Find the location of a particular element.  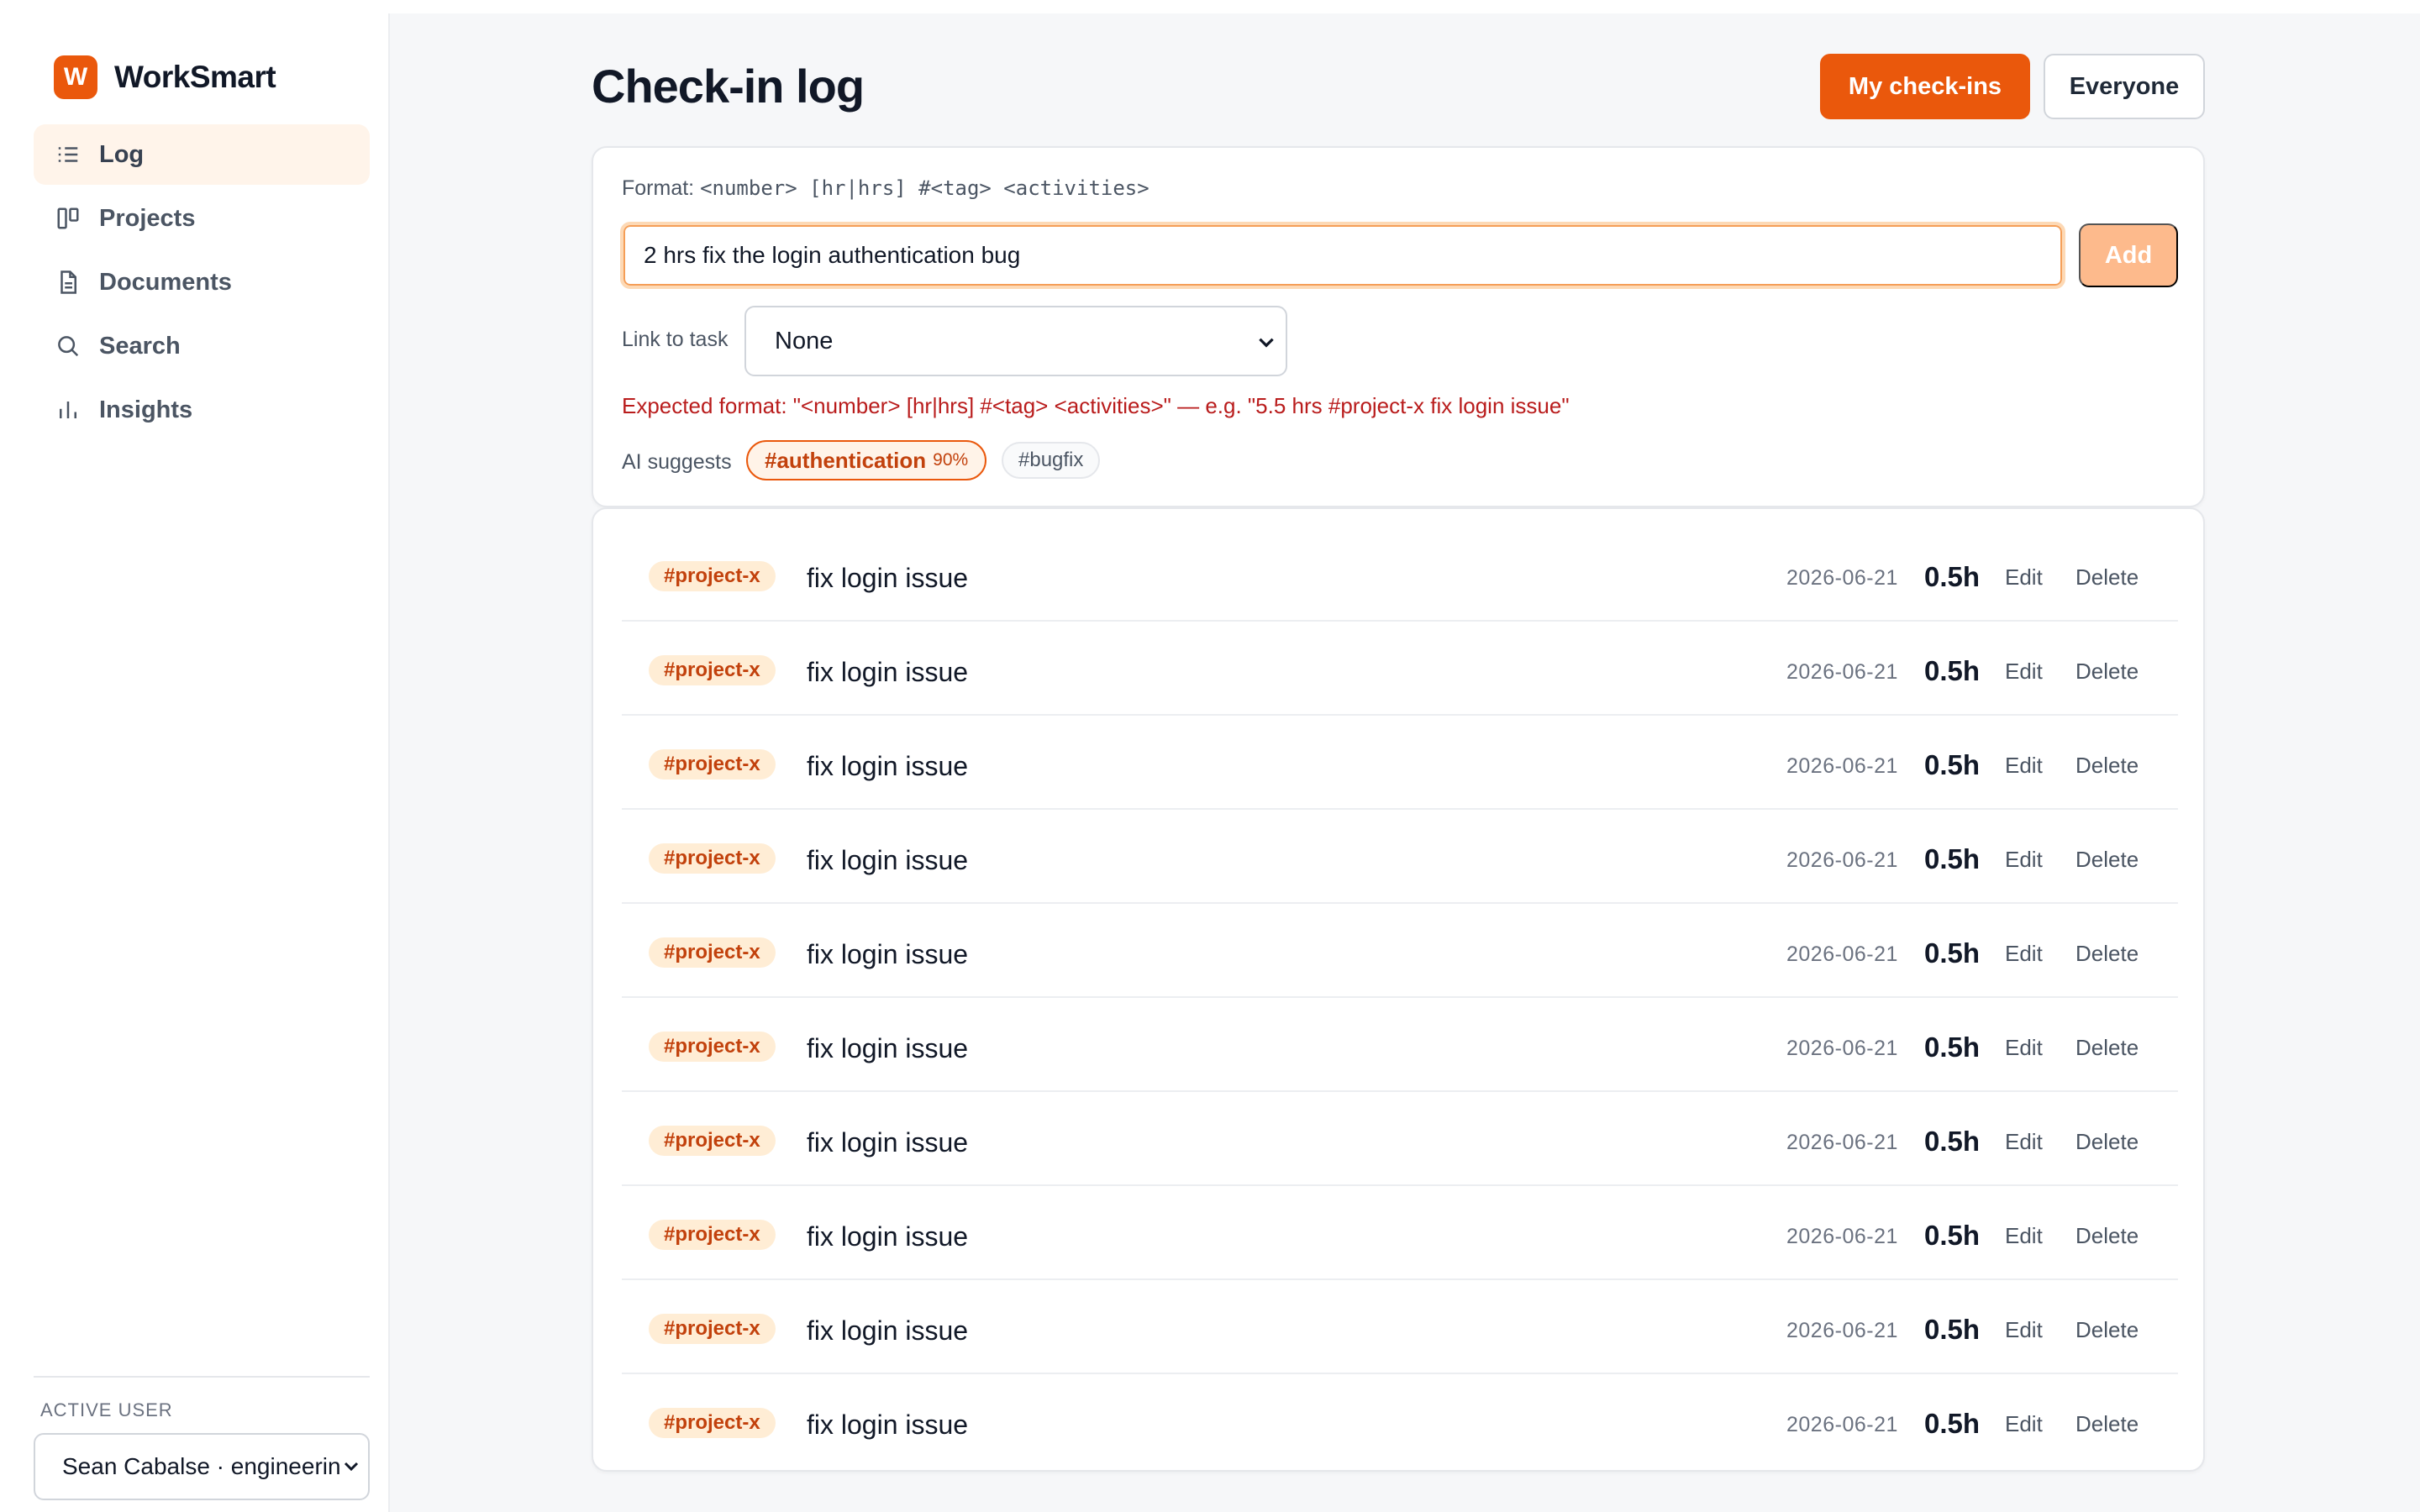

sidebar-item-insights: Insights is located at coordinates (202, 410).